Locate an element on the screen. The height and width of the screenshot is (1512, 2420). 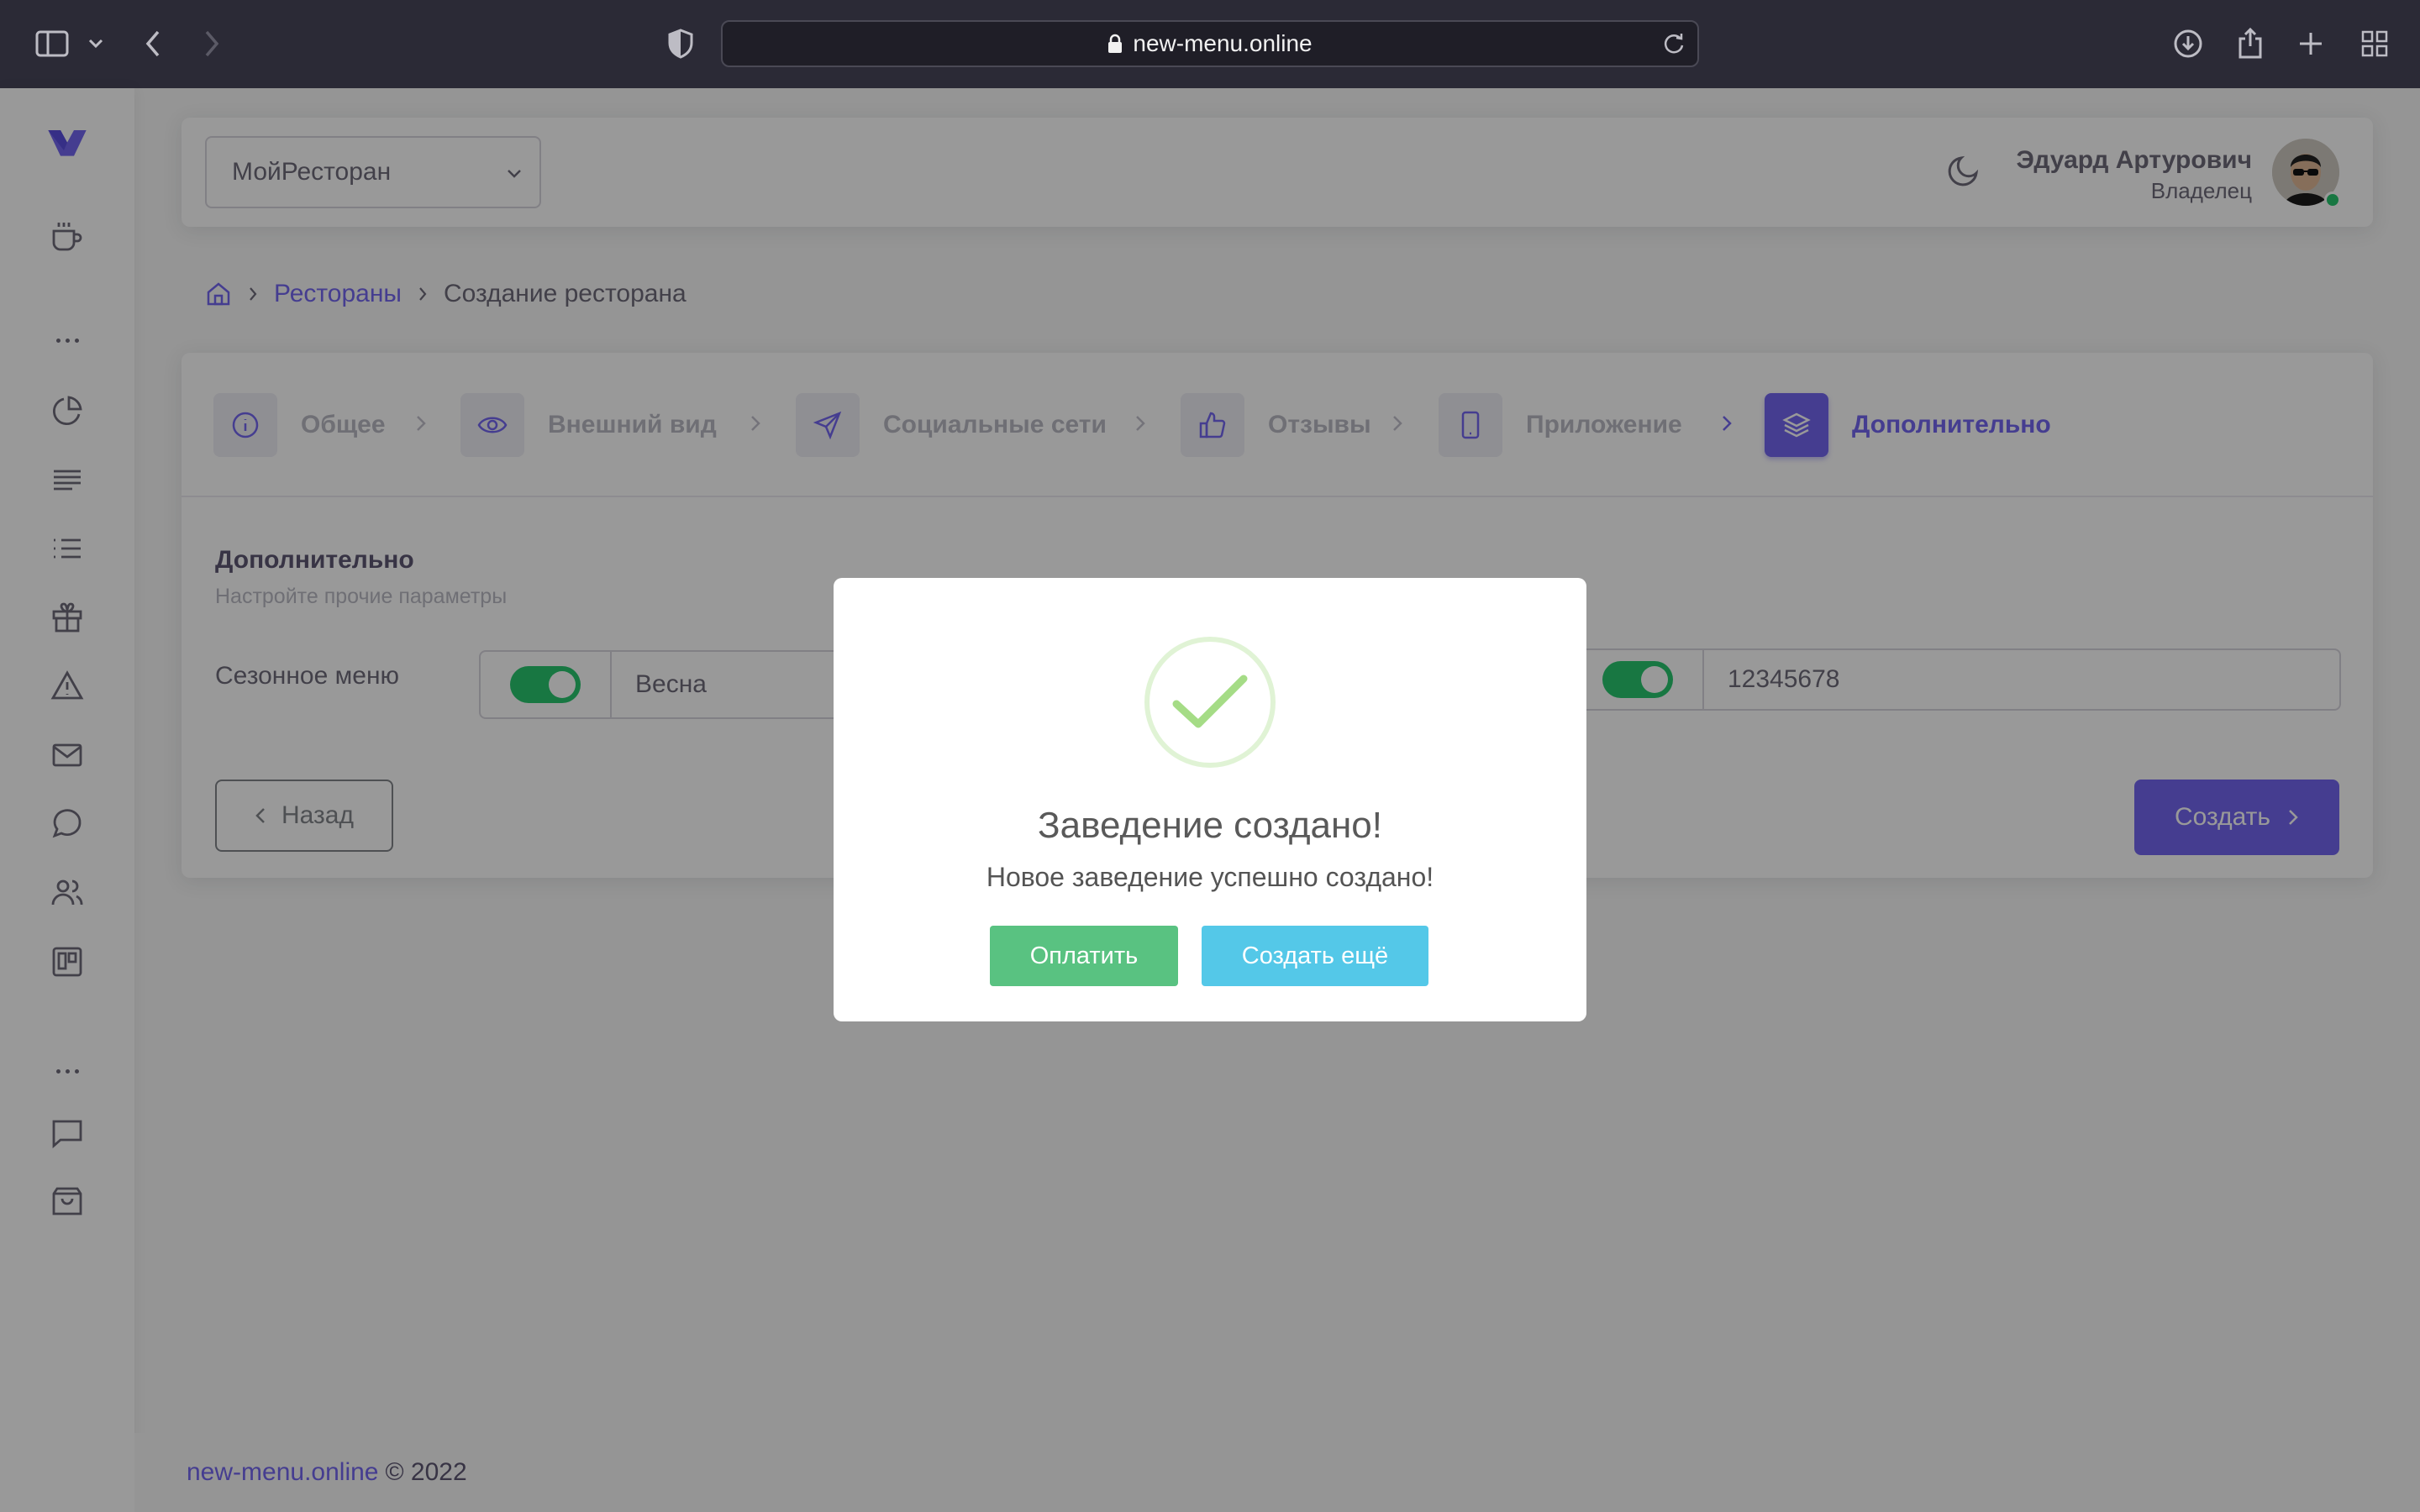
create-more-button: Создать ещё is located at coordinates (1315, 956).